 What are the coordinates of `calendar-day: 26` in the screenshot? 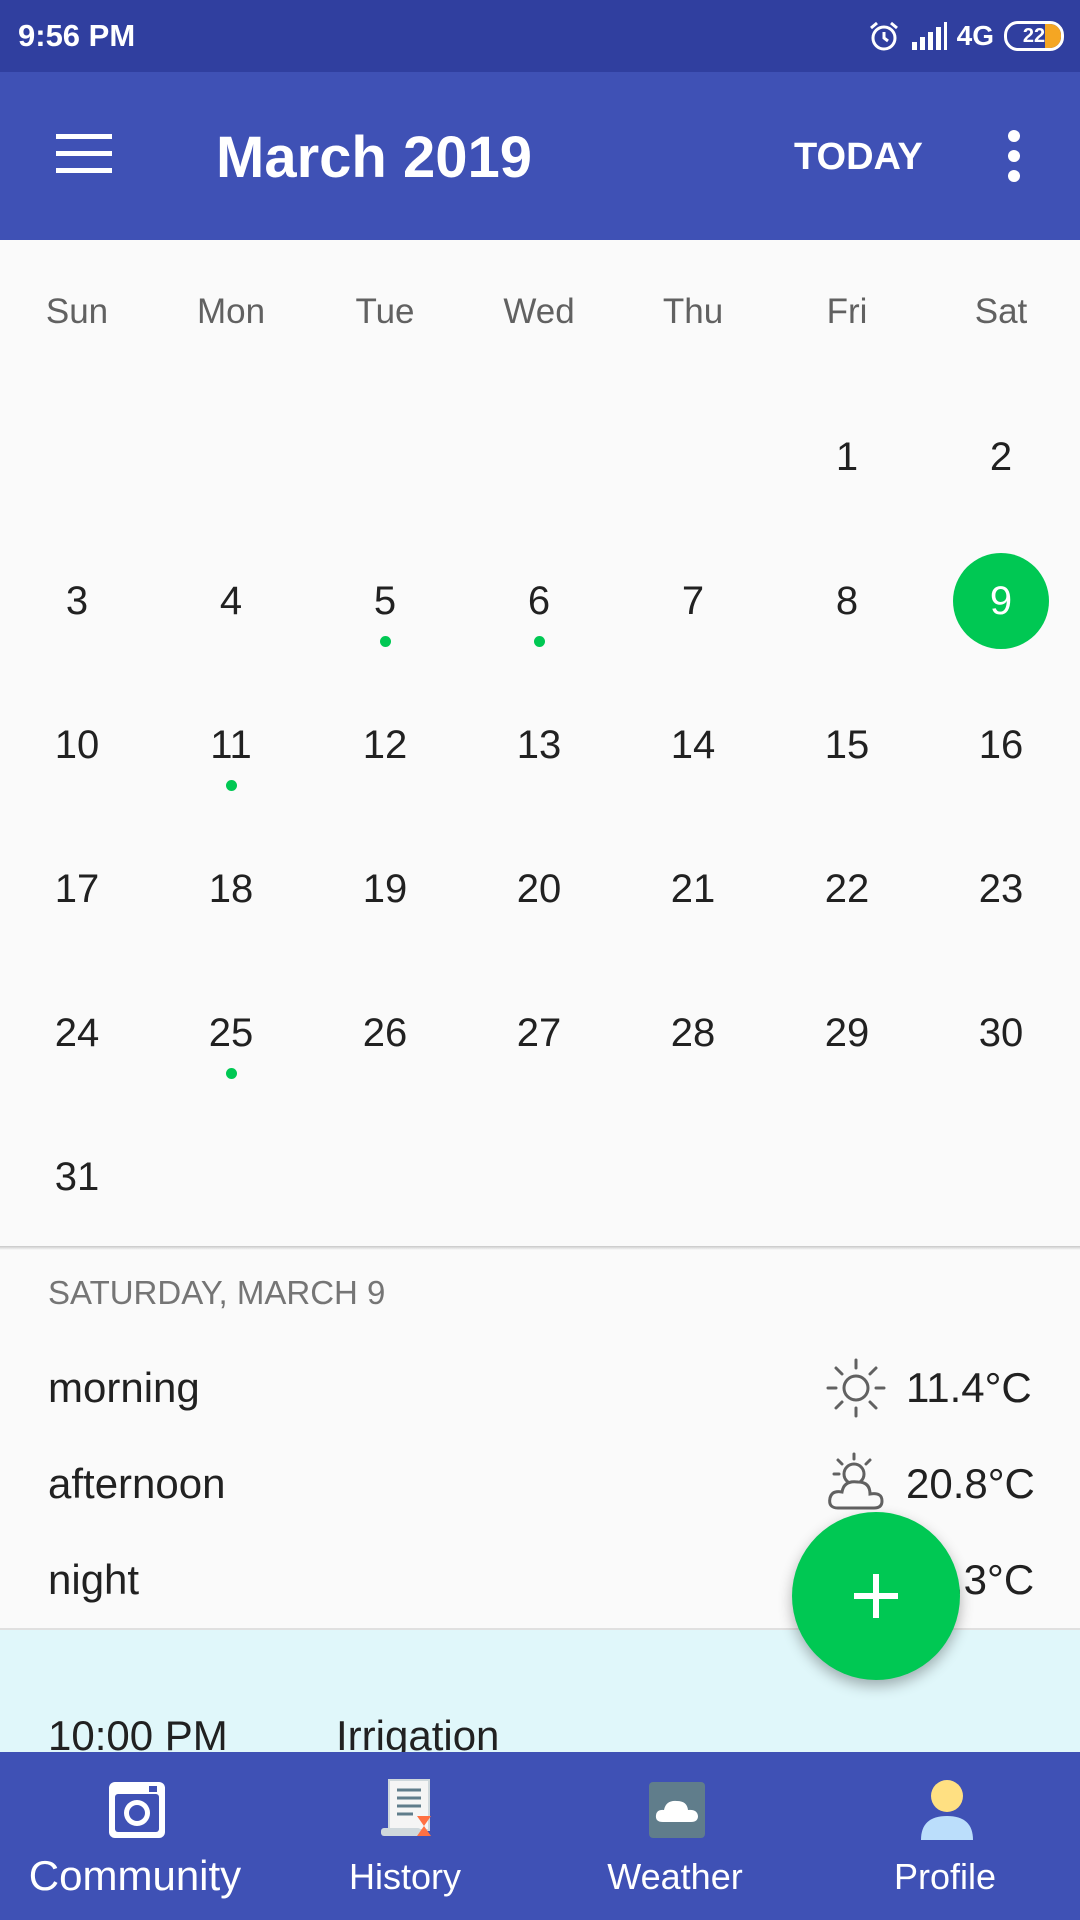 It's located at (385, 1033).